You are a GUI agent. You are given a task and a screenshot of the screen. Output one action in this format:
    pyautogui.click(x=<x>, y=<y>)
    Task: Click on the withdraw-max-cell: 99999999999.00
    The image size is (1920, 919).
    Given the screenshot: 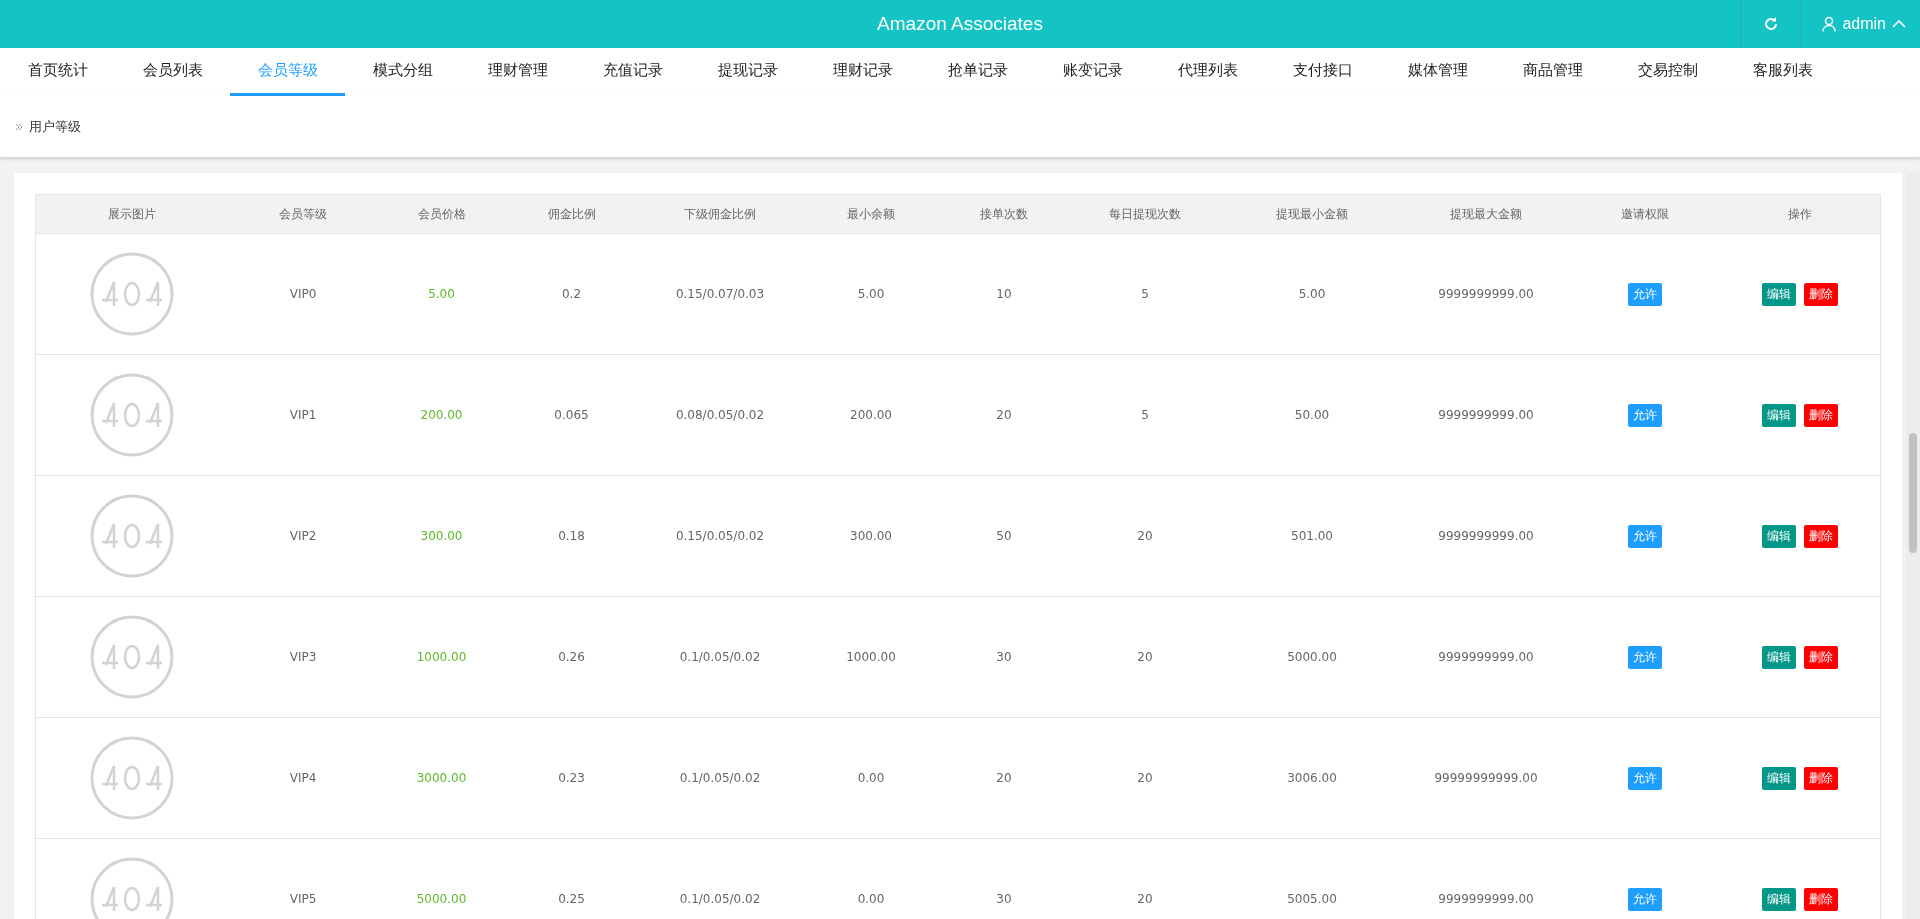 What is the action you would take?
    pyautogui.click(x=1486, y=778)
    